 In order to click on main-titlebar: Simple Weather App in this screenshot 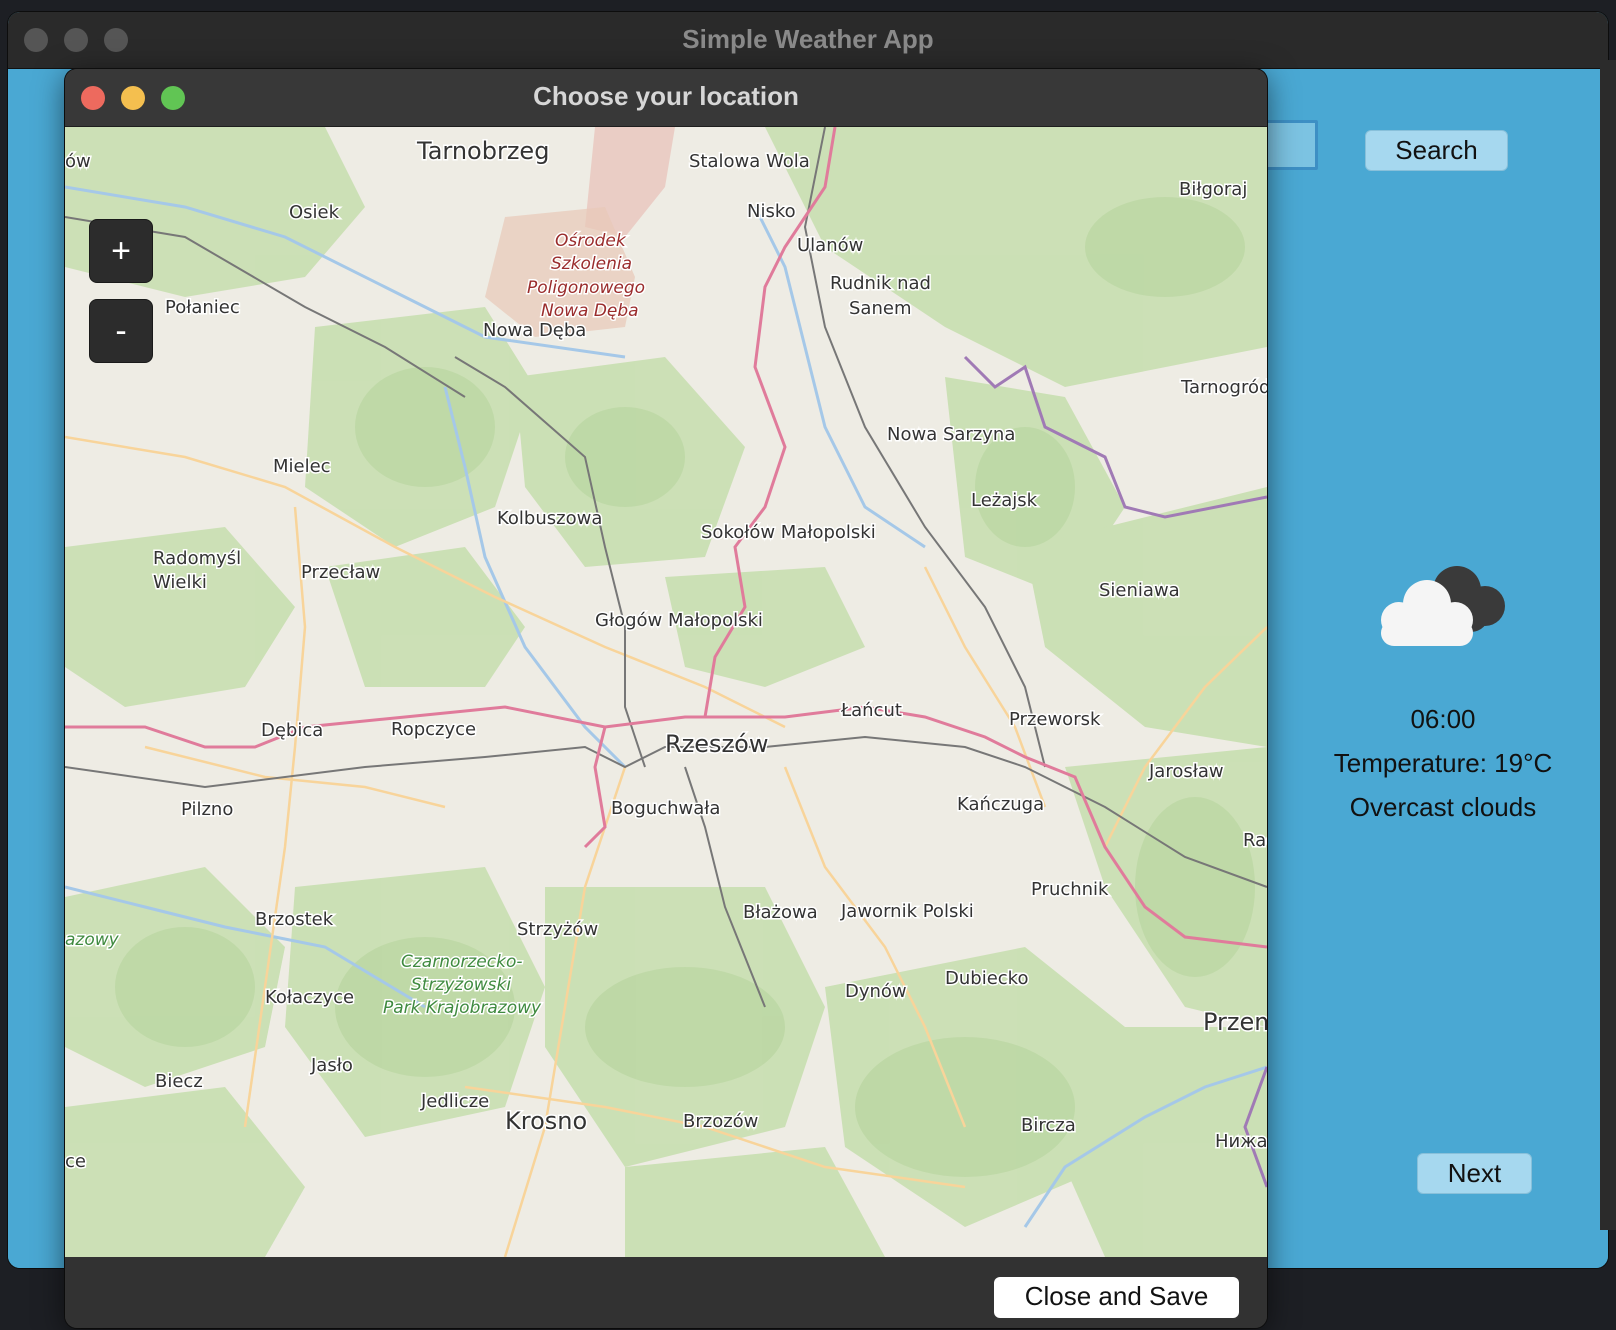, I will do `click(808, 40)`.